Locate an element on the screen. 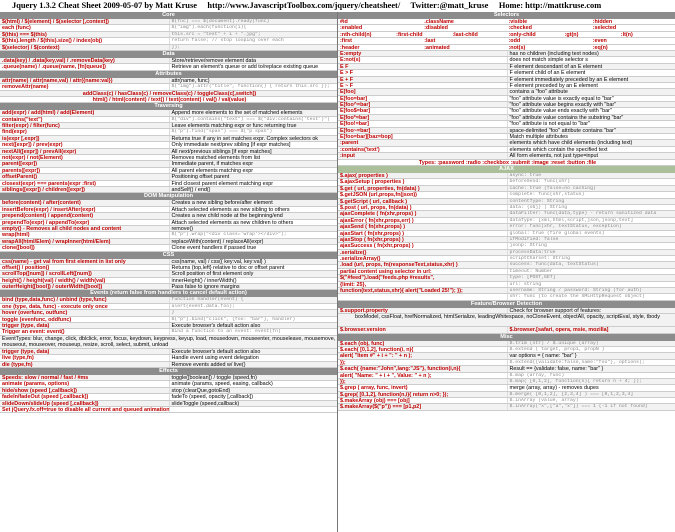  method-cell: ajaxError ( fn(xhr,props,err) ) is located at coordinates (377, 220).